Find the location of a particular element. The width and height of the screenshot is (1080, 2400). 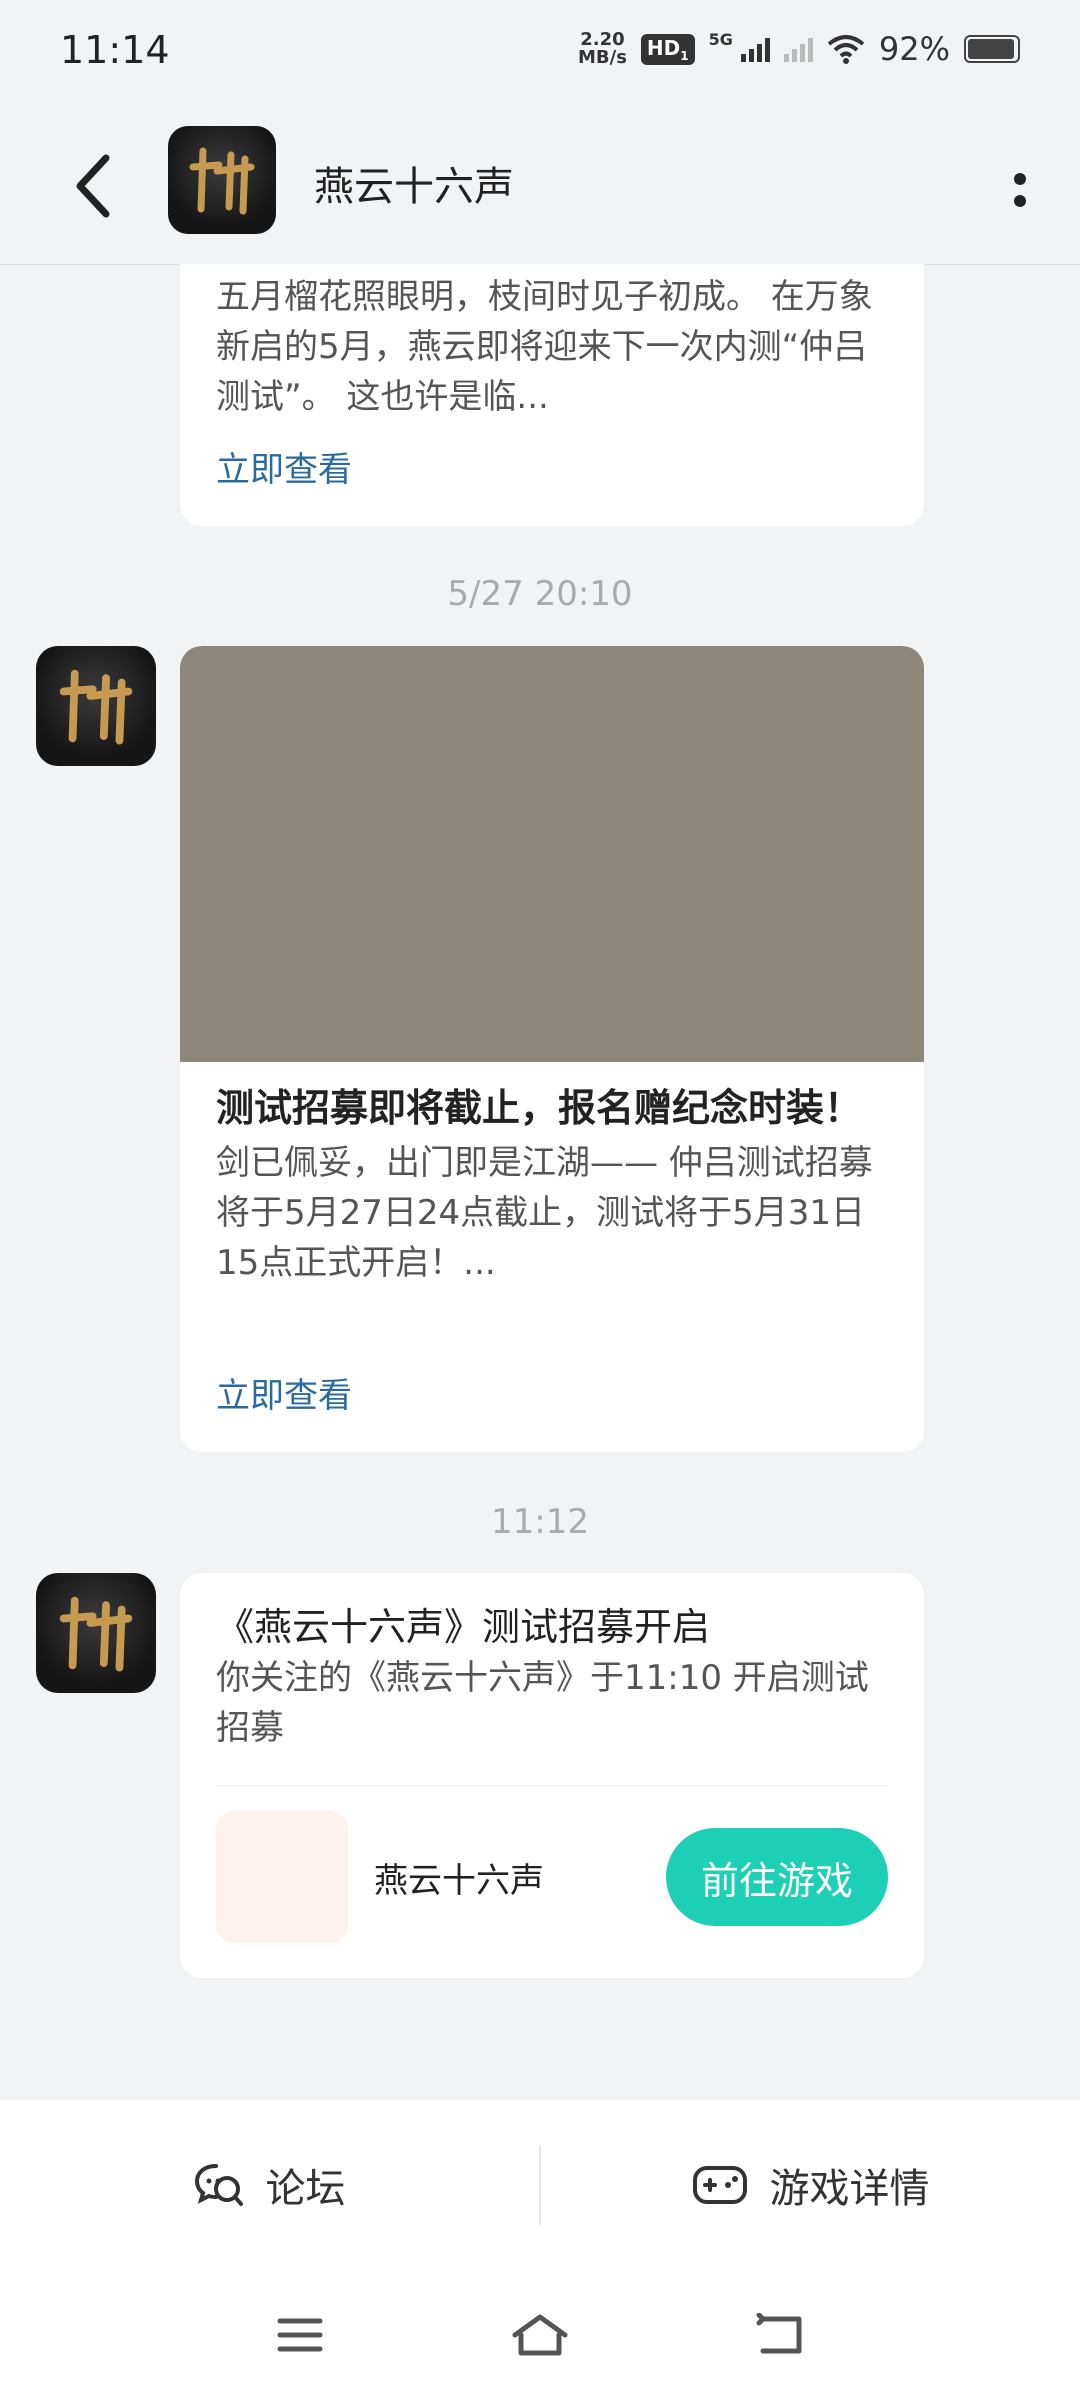

menu-button is located at coordinates (300, 2335).